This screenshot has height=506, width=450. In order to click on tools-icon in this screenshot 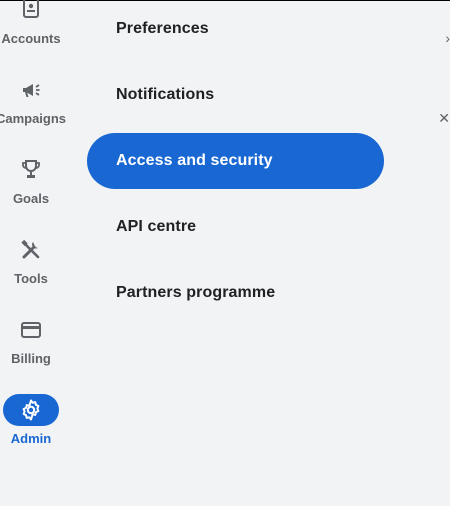, I will do `click(31, 250)`.